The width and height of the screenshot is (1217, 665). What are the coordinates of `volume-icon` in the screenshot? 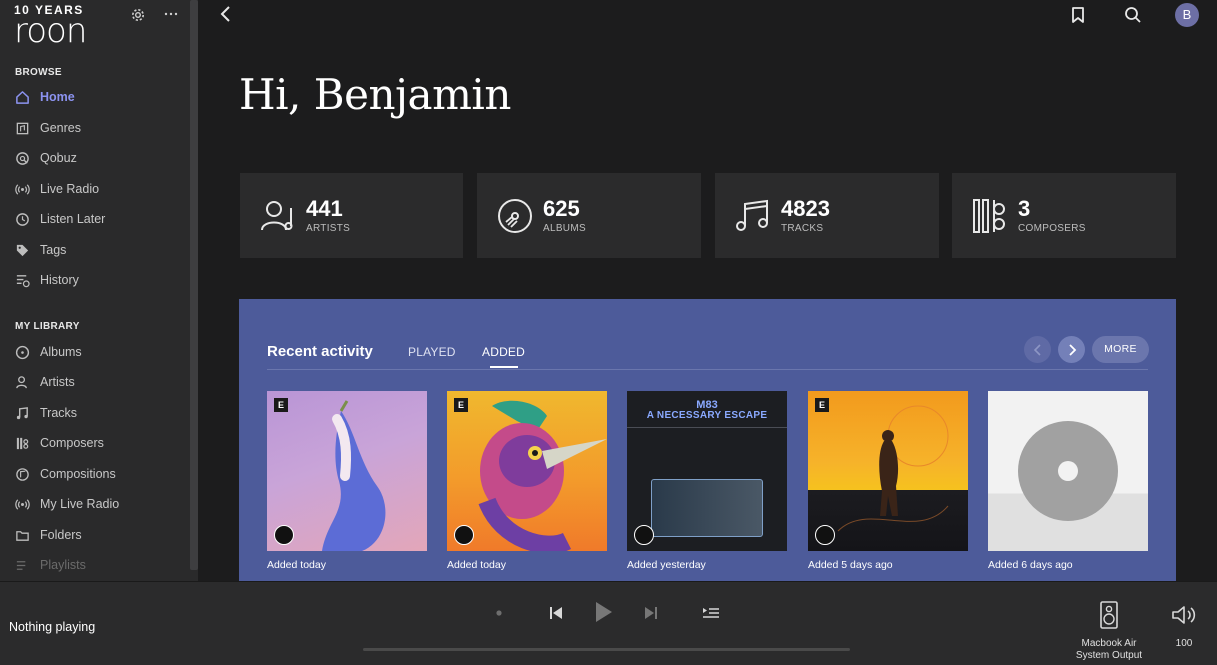 It's located at (1184, 615).